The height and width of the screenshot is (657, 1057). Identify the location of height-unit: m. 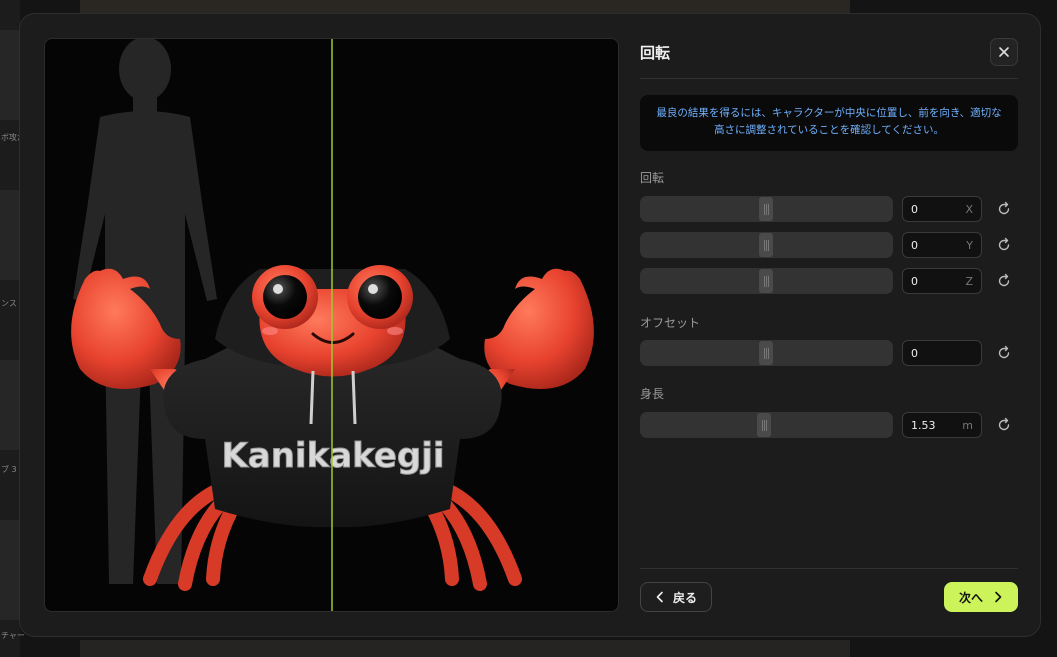
(967, 425).